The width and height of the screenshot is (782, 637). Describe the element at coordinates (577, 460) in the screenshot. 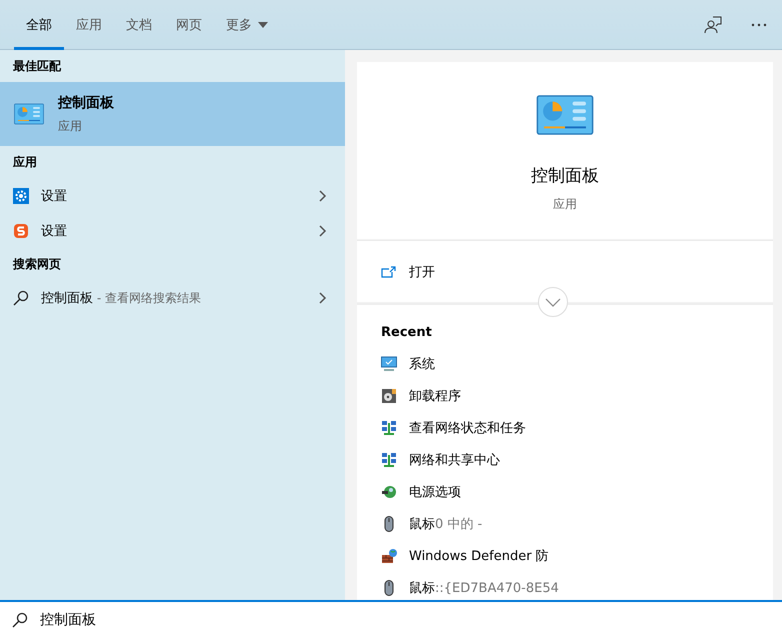

I see `recent-item: 网络和共享中心` at that location.